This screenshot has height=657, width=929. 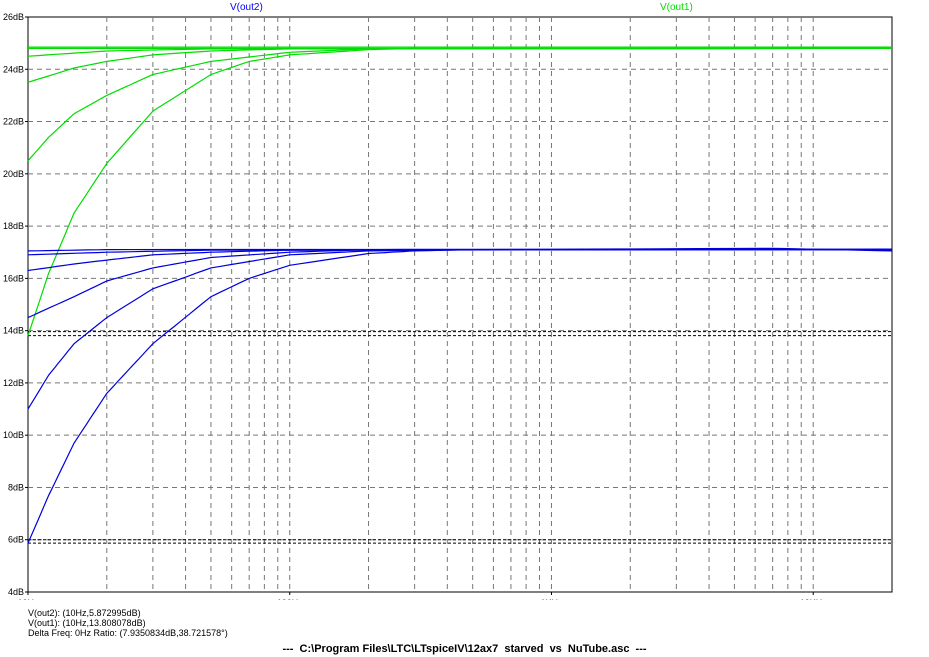 What do you see at coordinates (13, 69) in the screenshot?
I see `y-tick-label: 24dB` at bounding box center [13, 69].